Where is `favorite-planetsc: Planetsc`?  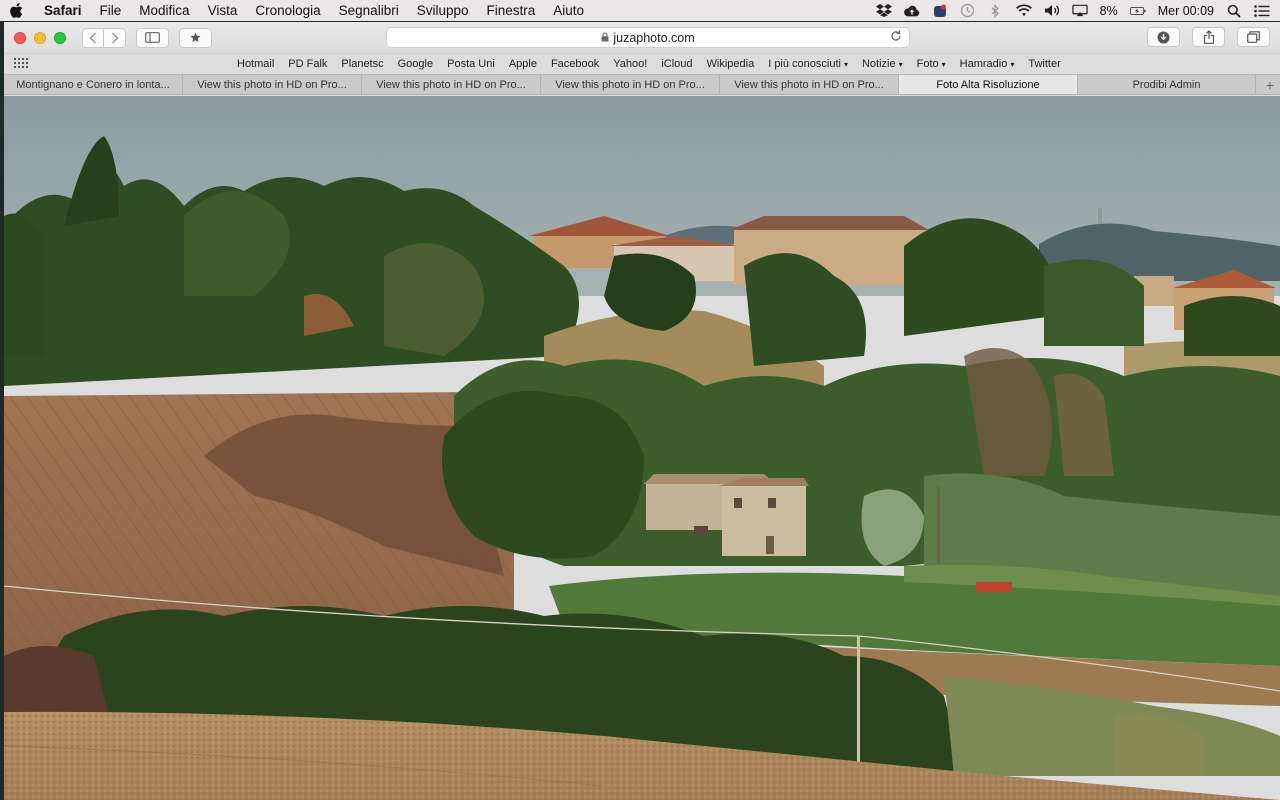 favorite-planetsc: Planetsc is located at coordinates (362, 64).